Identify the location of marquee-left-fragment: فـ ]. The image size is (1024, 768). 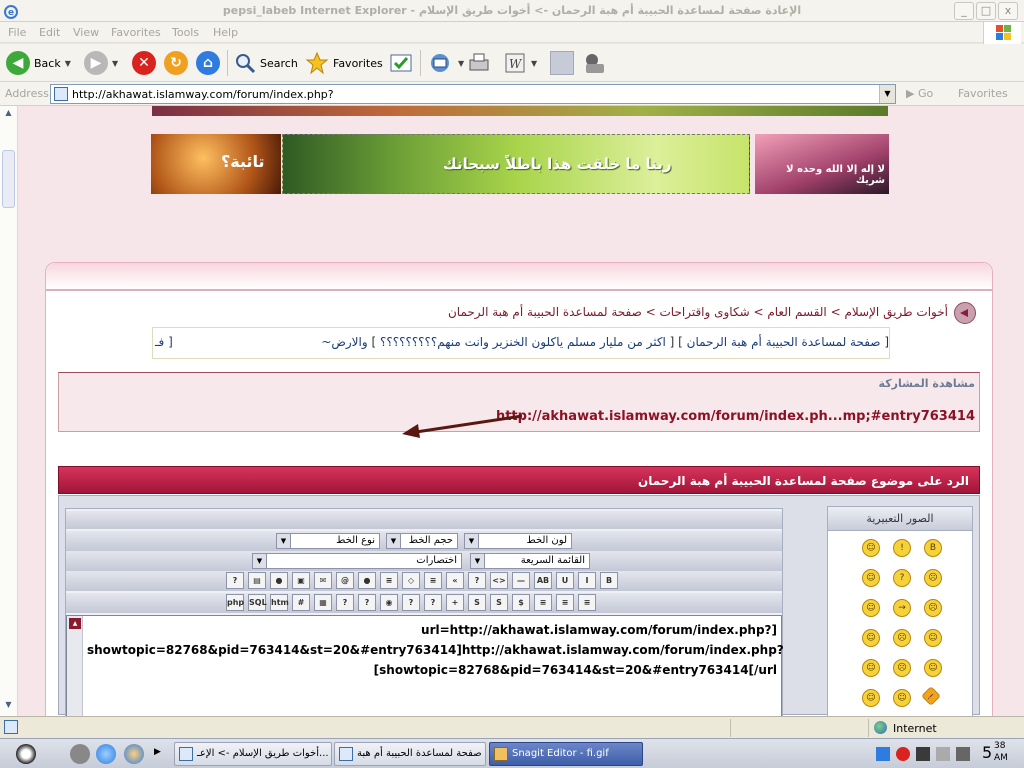
(164, 342).